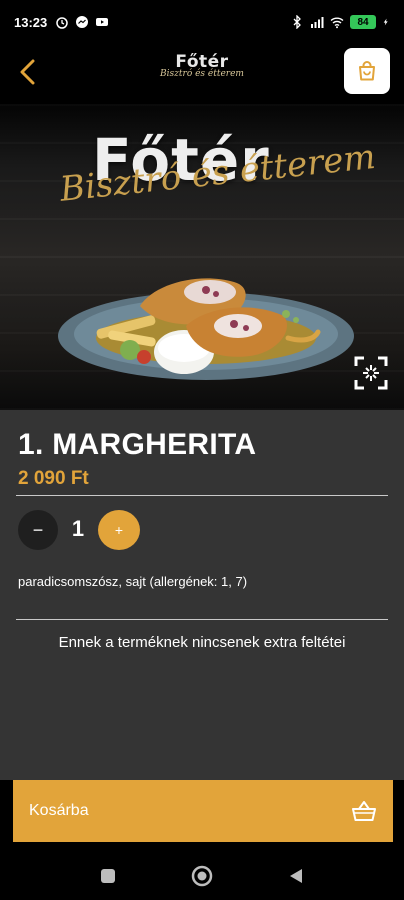 The width and height of the screenshot is (404, 900). What do you see at coordinates (337, 23) in the screenshot?
I see `wifi-icon` at bounding box center [337, 23].